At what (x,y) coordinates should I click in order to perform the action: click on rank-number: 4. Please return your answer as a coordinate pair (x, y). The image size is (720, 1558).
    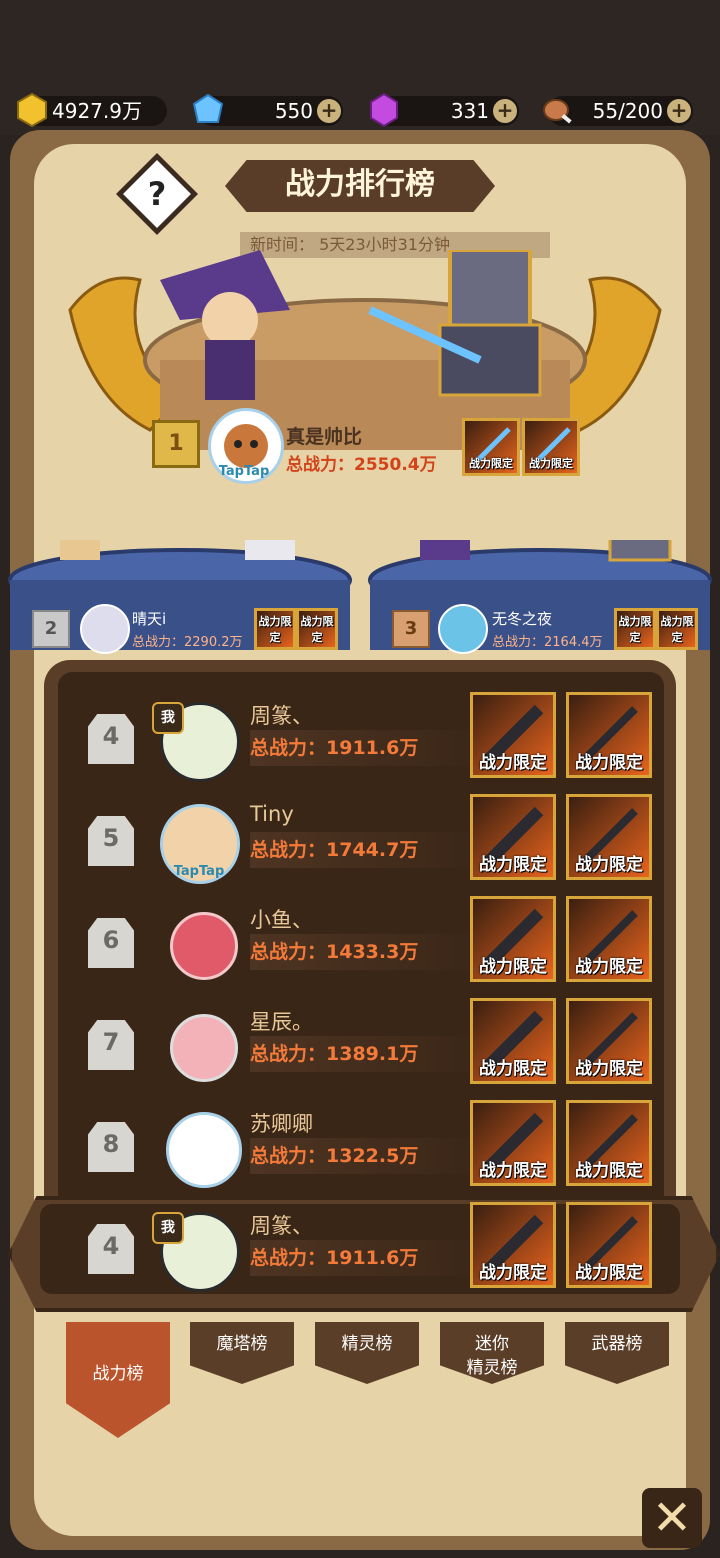
    Looking at the image, I should click on (111, 1246).